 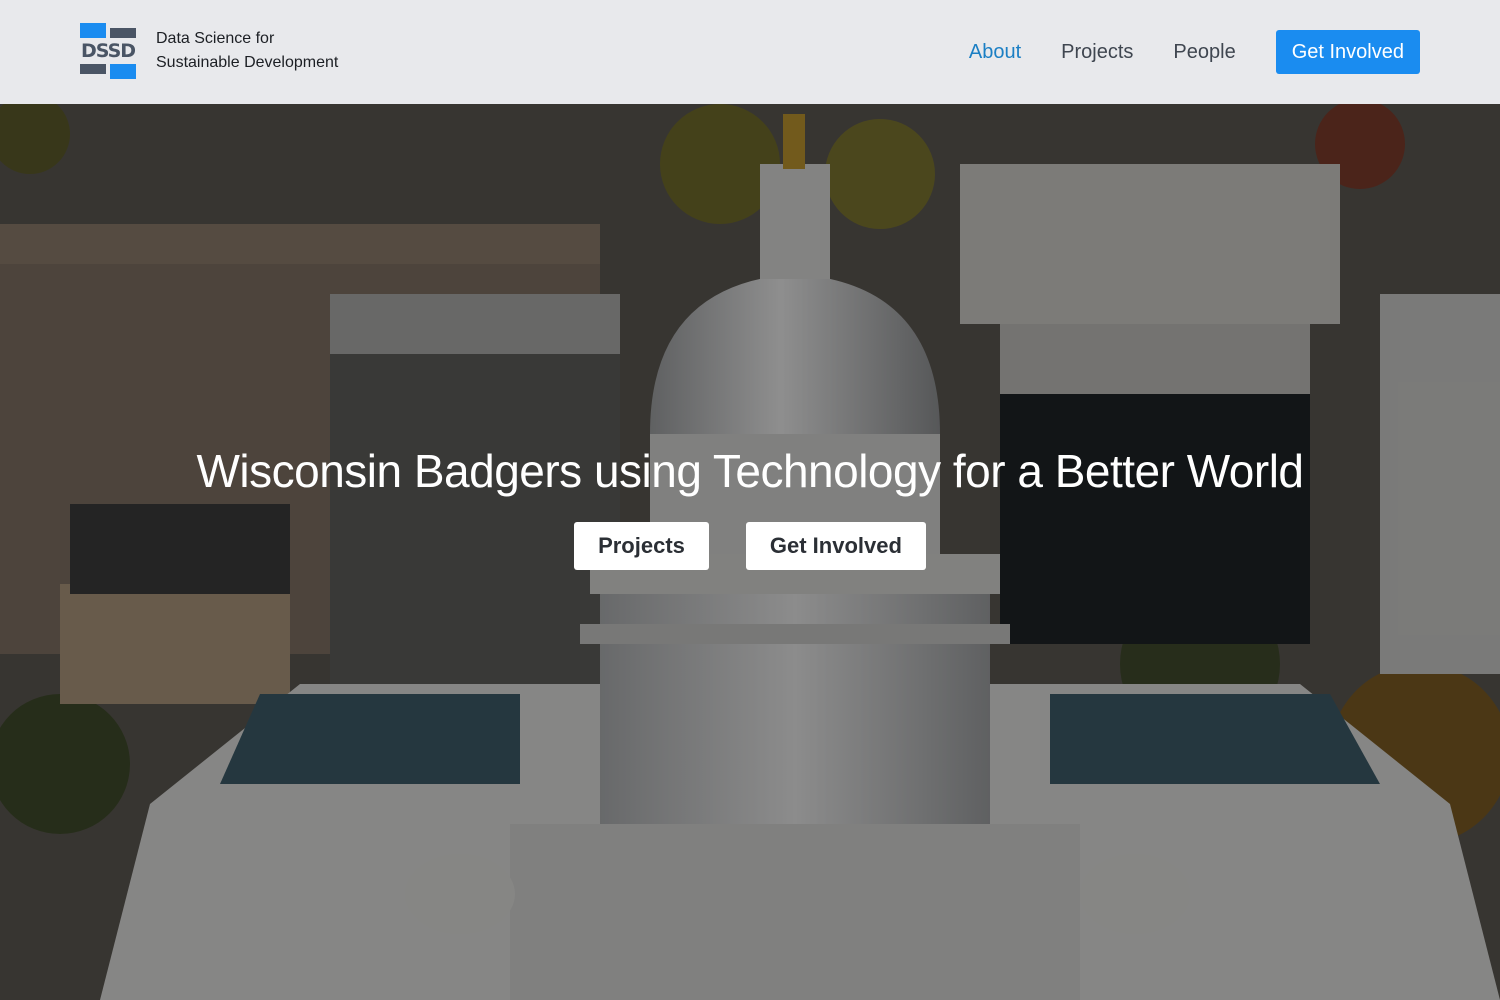 I want to click on nav-link-about: About, so click(x=995, y=52).